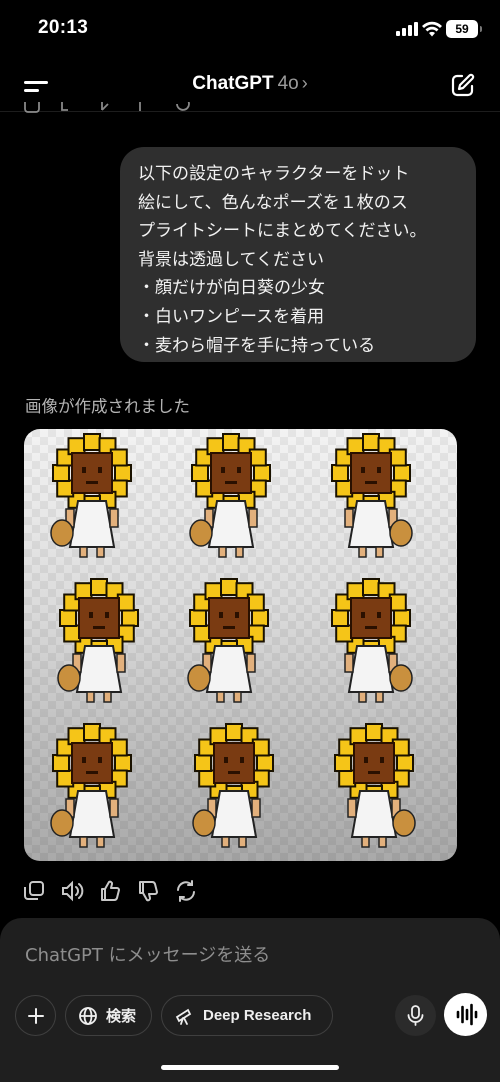 This screenshot has height=1082, width=500. What do you see at coordinates (107, 107) in the screenshot?
I see `previous-message-actions` at bounding box center [107, 107].